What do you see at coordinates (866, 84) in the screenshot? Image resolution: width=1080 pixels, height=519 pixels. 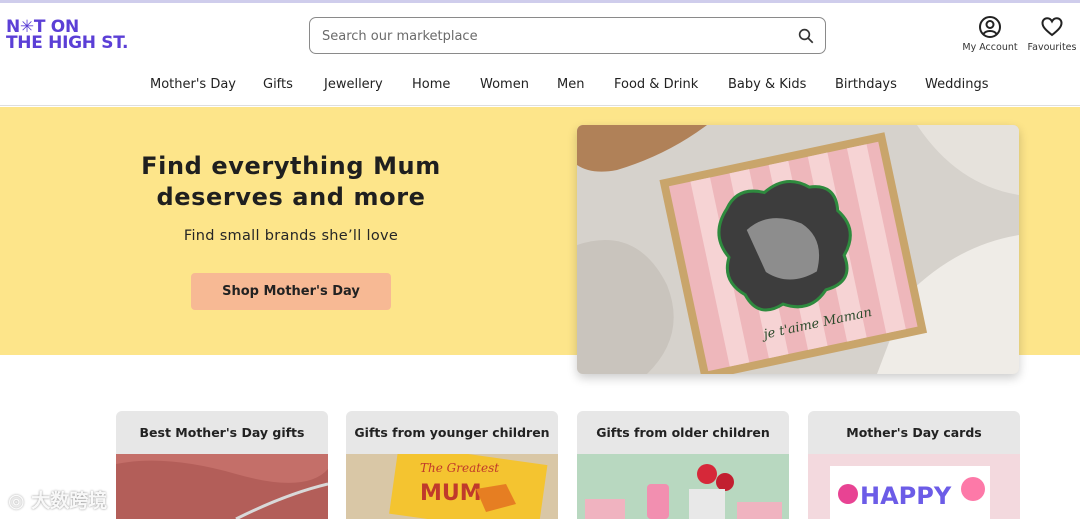 I see `nav-item-birthdays: Birthdays` at bounding box center [866, 84].